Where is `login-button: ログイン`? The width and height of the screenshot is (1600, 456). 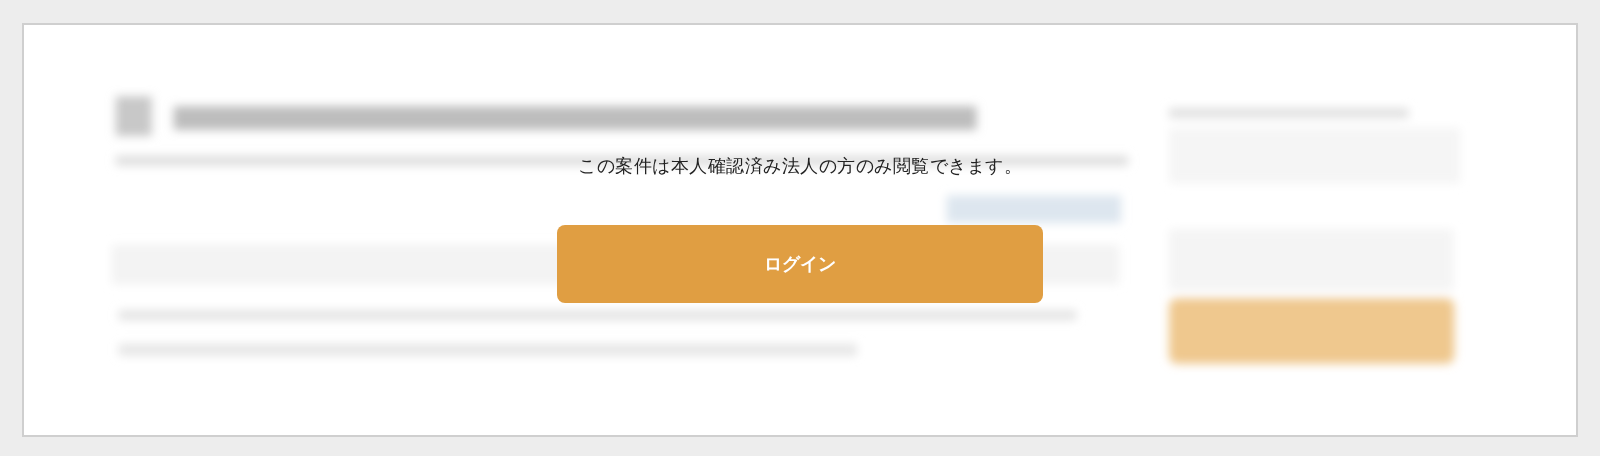
login-button: ログイン is located at coordinates (800, 264).